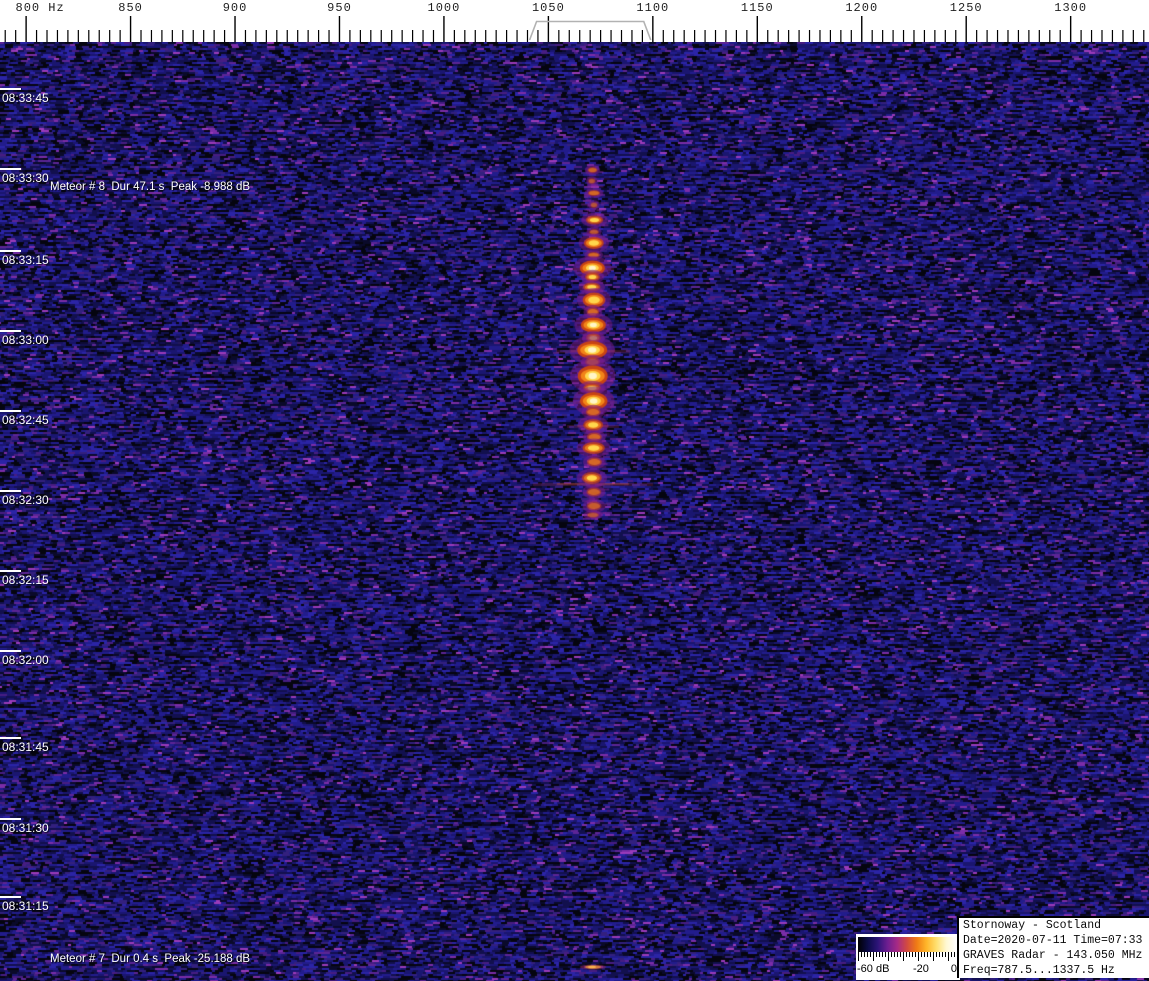  Describe the element at coordinates (25, 260) in the screenshot. I see `time-label: 08:33:15` at that location.